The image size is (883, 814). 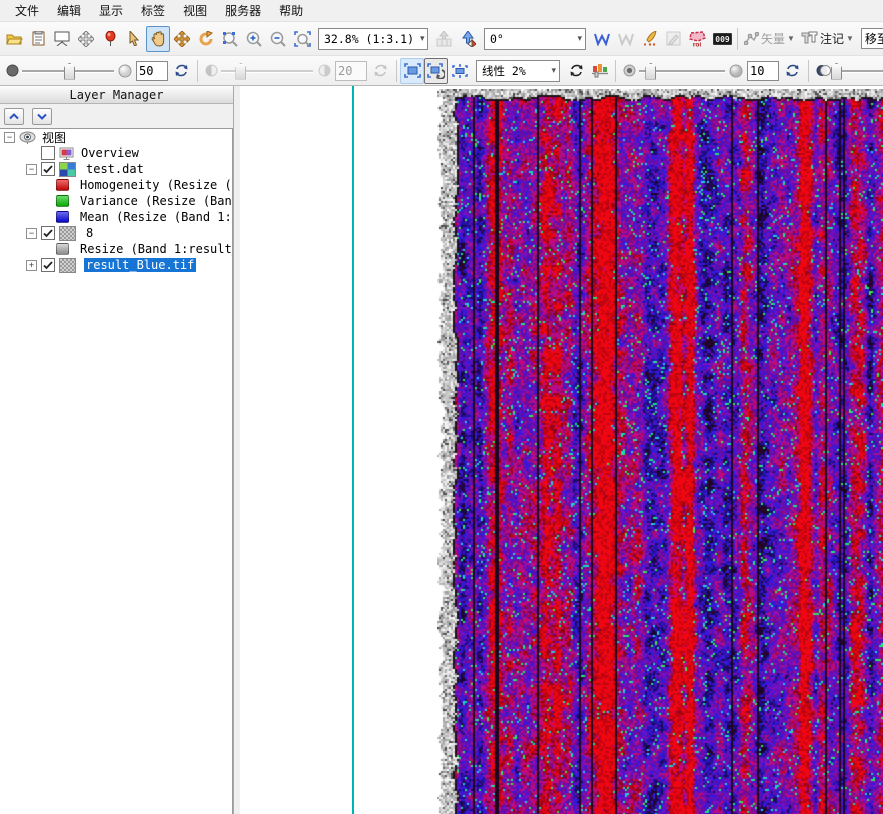 What do you see at coordinates (278, 39) in the screenshot?
I see `zoom-out-button` at bounding box center [278, 39].